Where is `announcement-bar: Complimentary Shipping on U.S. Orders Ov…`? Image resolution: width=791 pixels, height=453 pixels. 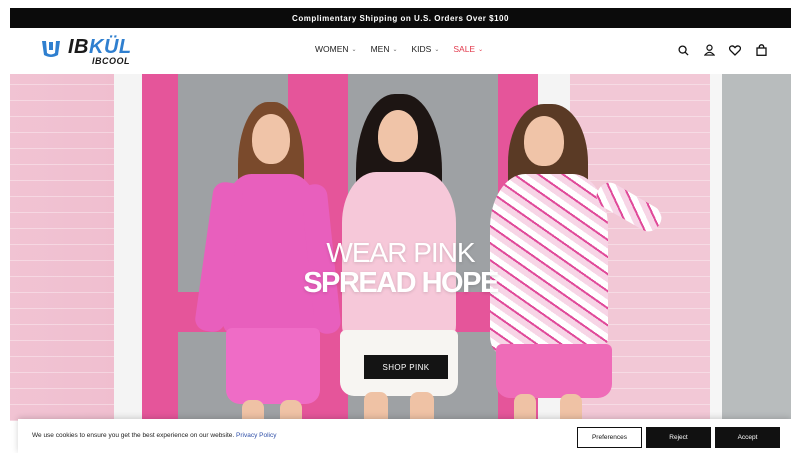 announcement-bar: Complimentary Shipping on U.S. Orders Ov… is located at coordinates (400, 18).